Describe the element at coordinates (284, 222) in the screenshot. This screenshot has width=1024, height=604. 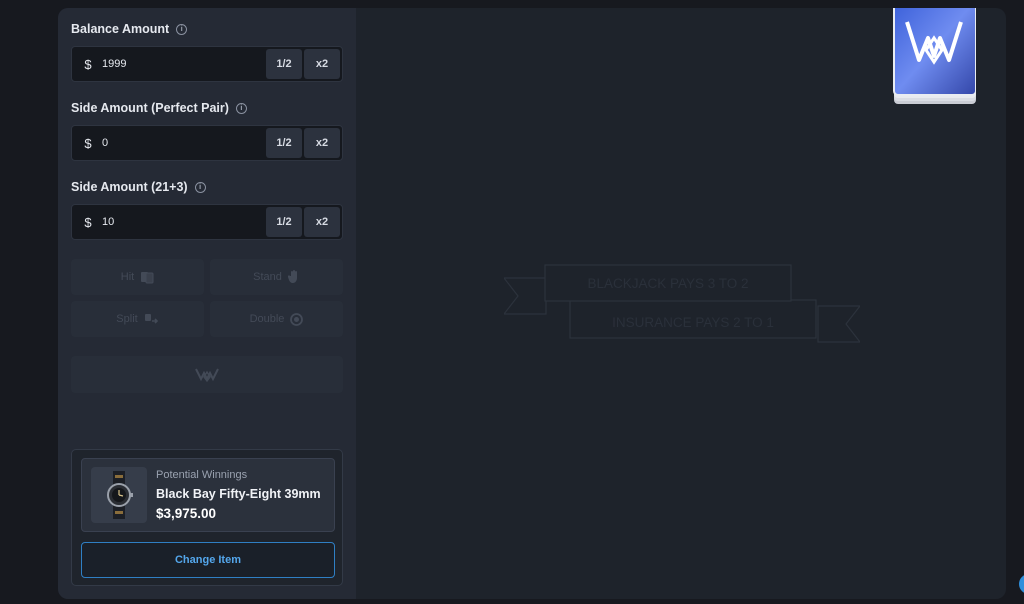
I see `twenty-one-plus-three-half-button: 1/2` at that location.